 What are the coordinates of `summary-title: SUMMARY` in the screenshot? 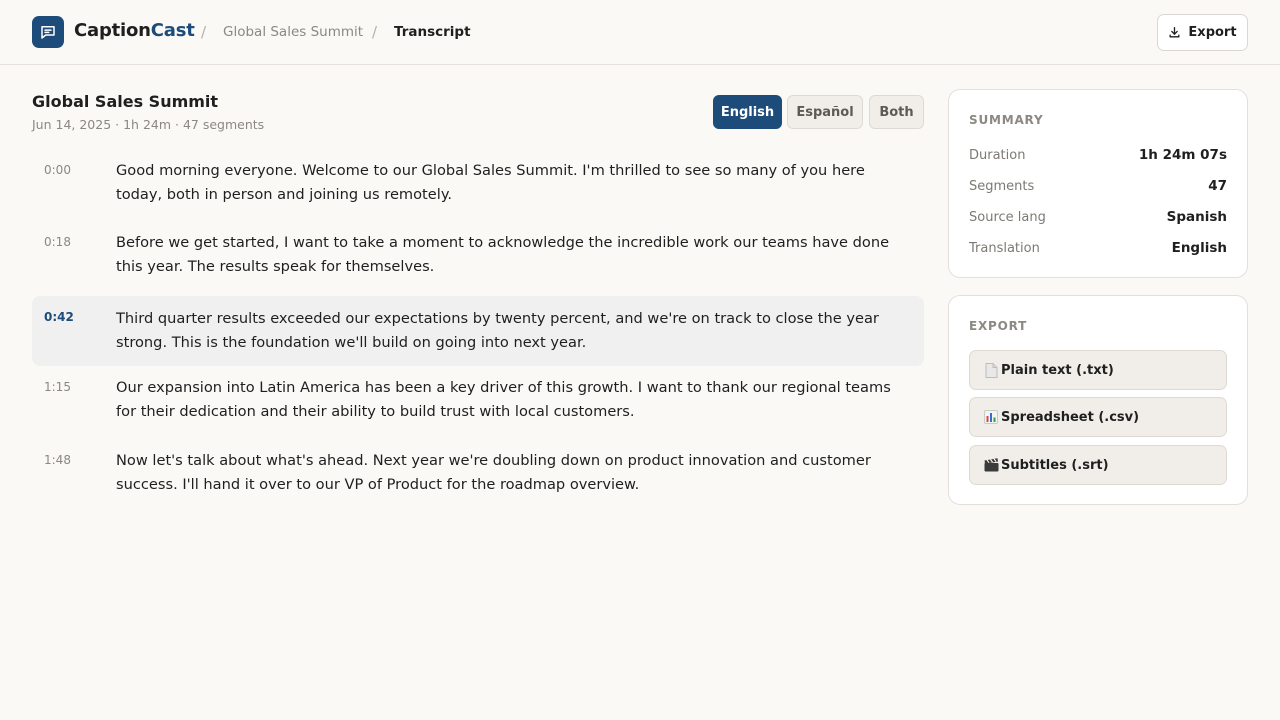 It's located at (1006, 120).